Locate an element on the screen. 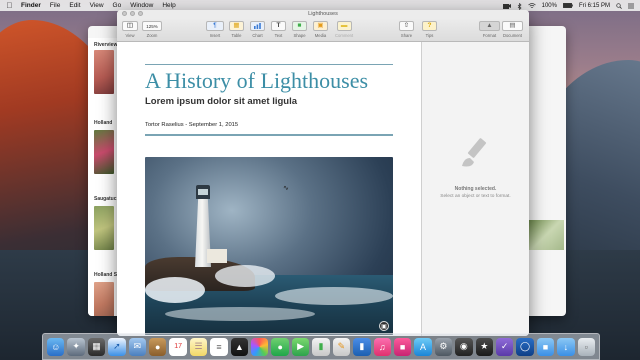 Image resolution: width=640 pixels, height=360 pixels. document-label: Document is located at coordinates (512, 35).